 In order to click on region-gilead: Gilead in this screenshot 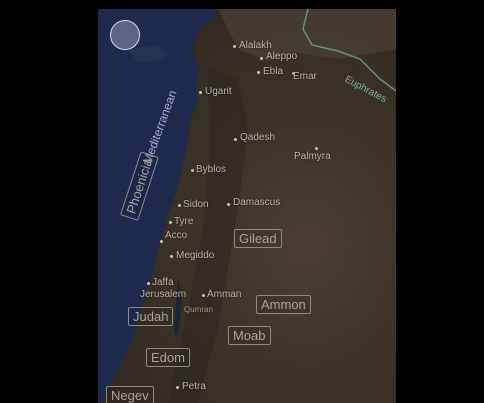, I will do `click(258, 238)`.